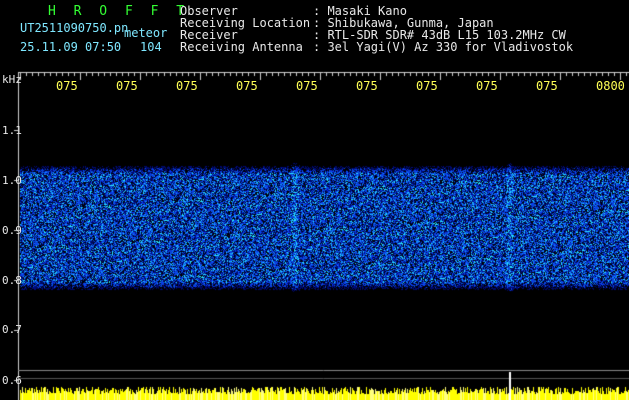 The width and height of the screenshot is (629, 400). What do you see at coordinates (12, 180) in the screenshot?
I see `y-tick-label: 1.0` at bounding box center [12, 180].